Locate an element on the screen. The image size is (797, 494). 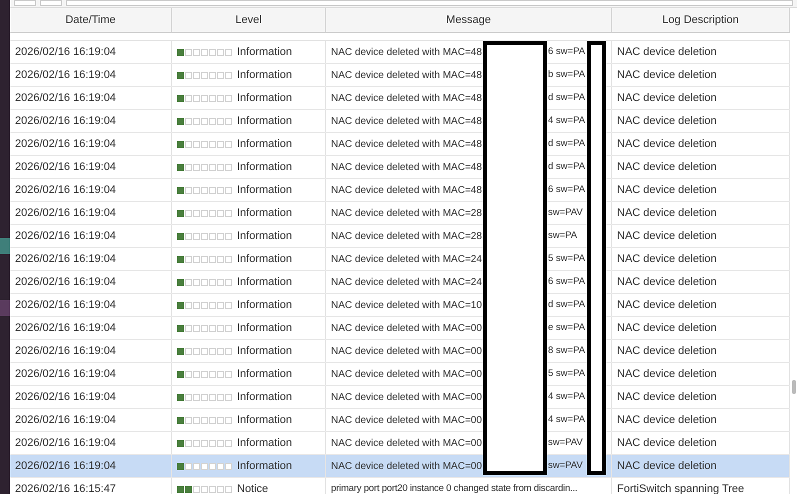
column-header: Message is located at coordinates (469, 20).